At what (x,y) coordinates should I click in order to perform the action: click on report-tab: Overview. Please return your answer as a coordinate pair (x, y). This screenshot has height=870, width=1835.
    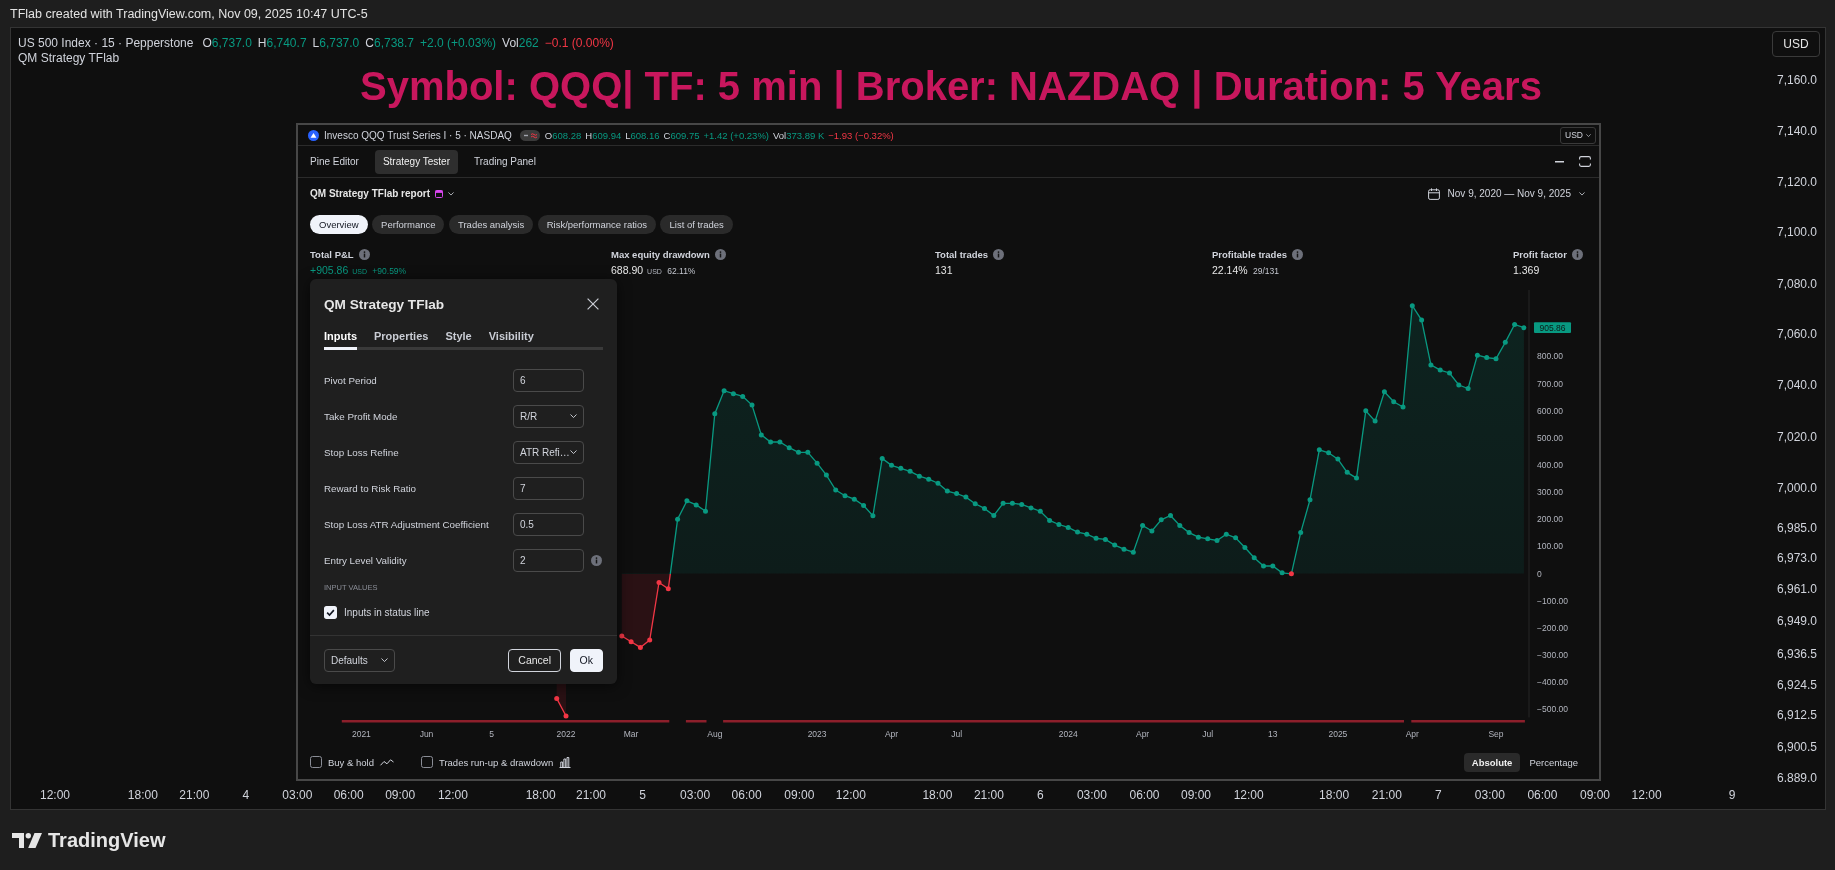
    Looking at the image, I should click on (339, 224).